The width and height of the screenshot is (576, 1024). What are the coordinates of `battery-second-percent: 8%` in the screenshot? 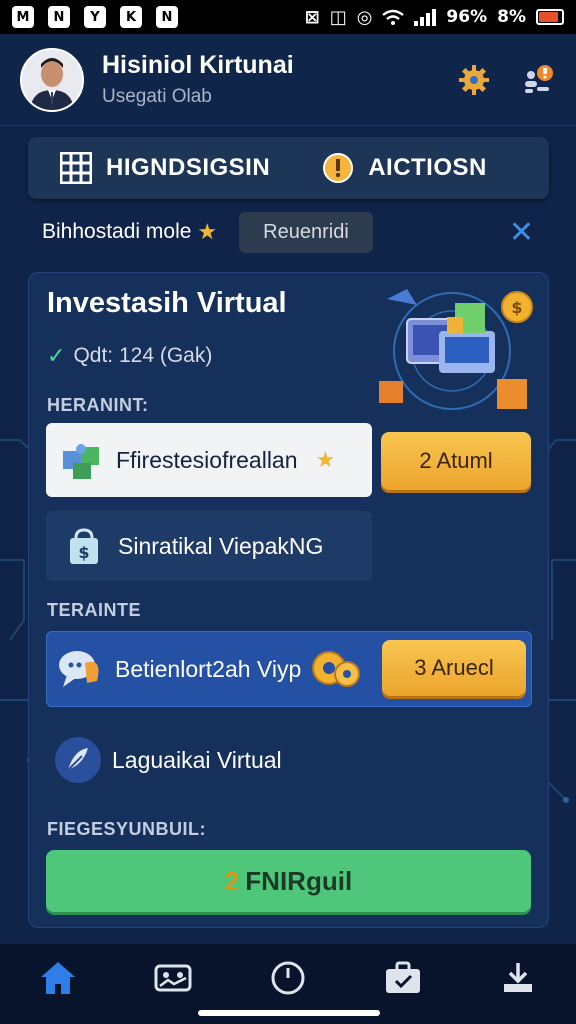 It's located at (511, 17).